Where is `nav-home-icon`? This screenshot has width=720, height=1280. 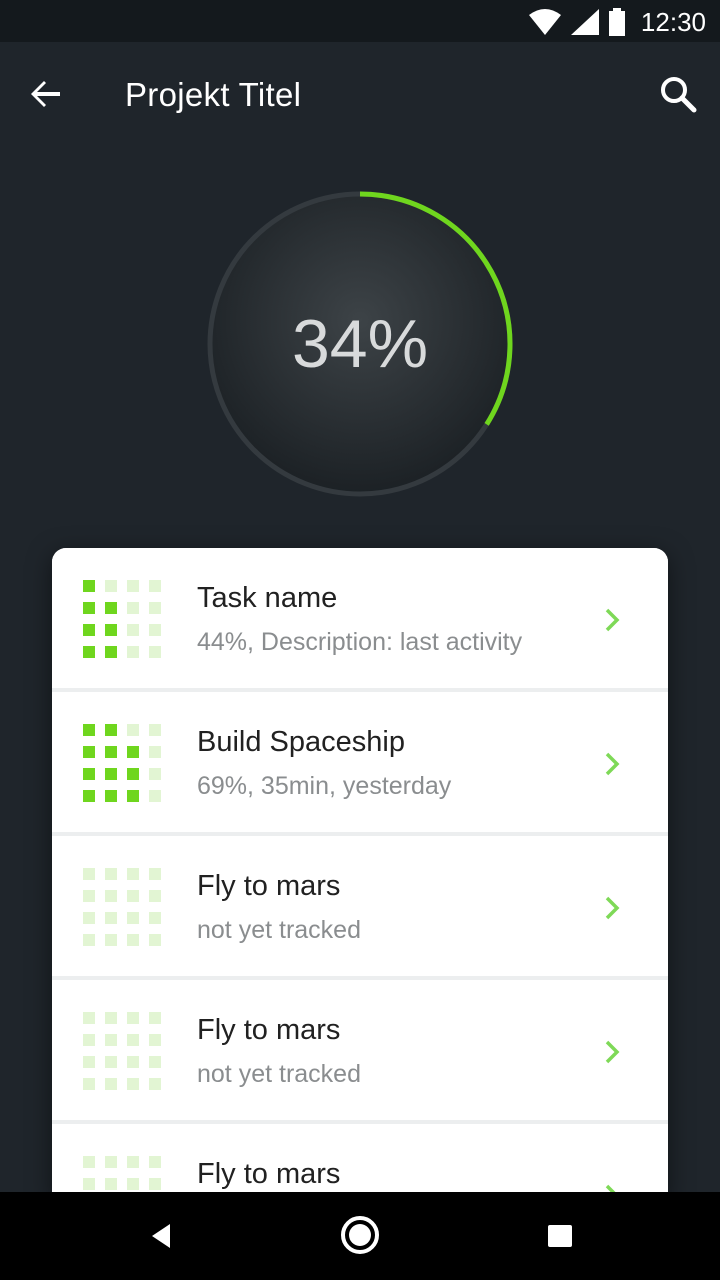
nav-home-icon is located at coordinates (360, 1235).